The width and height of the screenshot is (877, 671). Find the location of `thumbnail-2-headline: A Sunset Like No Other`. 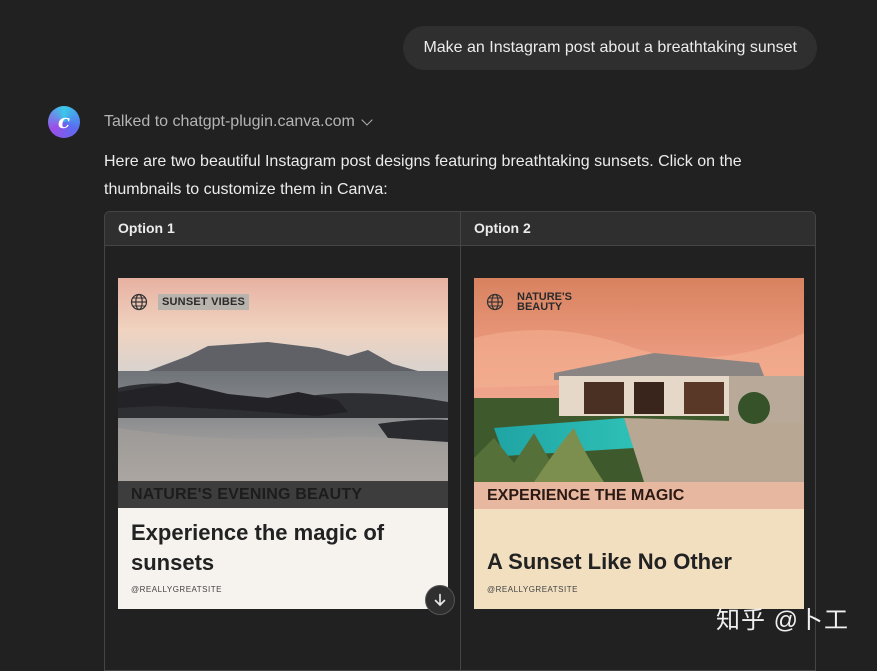

thumbnail-2-headline: A Sunset Like No Other is located at coordinates (609, 561).